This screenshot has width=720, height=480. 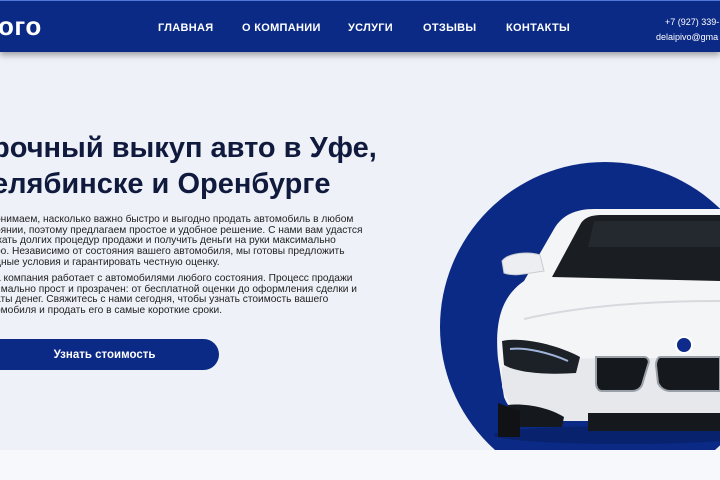 I want to click on get-price-button: Узнать стоимость, so click(x=109, y=354).